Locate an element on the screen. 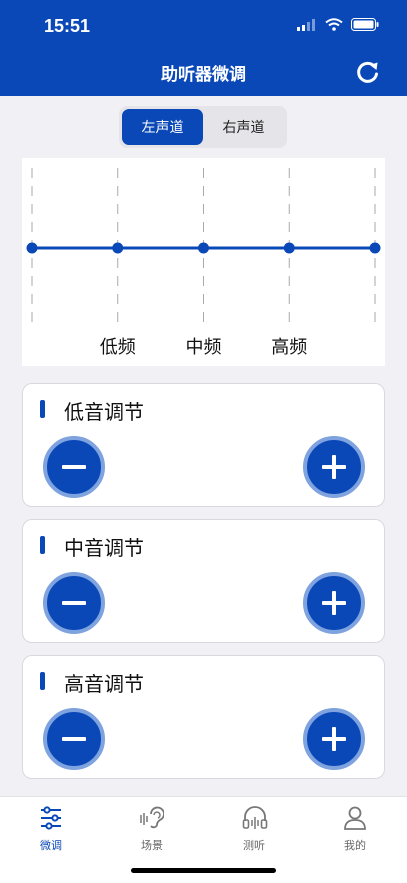  battery-icon is located at coordinates (365, 24).